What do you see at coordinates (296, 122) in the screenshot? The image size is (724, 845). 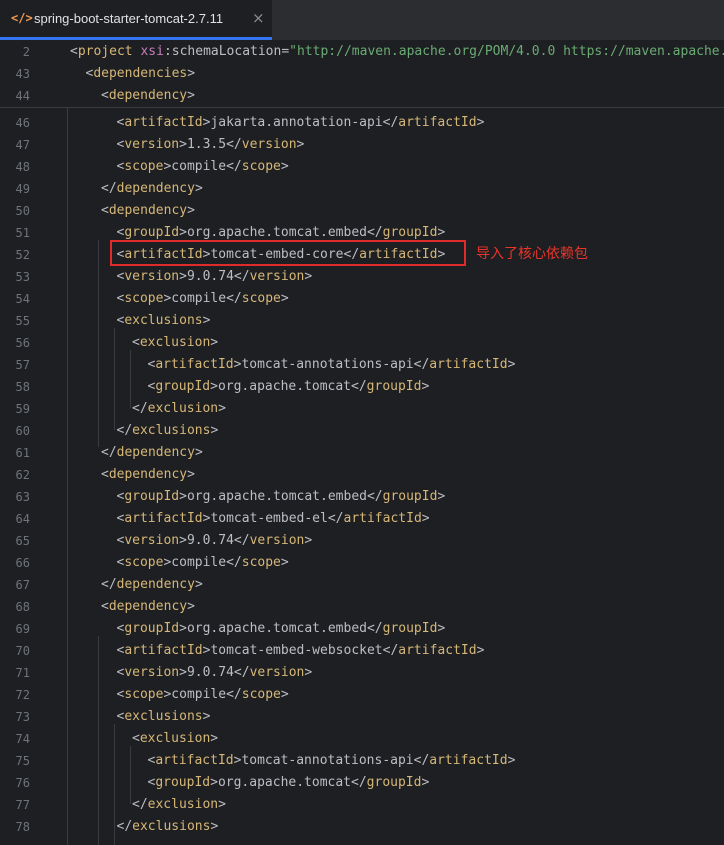 I see `tag-value: jakarta.annotation-api` at bounding box center [296, 122].